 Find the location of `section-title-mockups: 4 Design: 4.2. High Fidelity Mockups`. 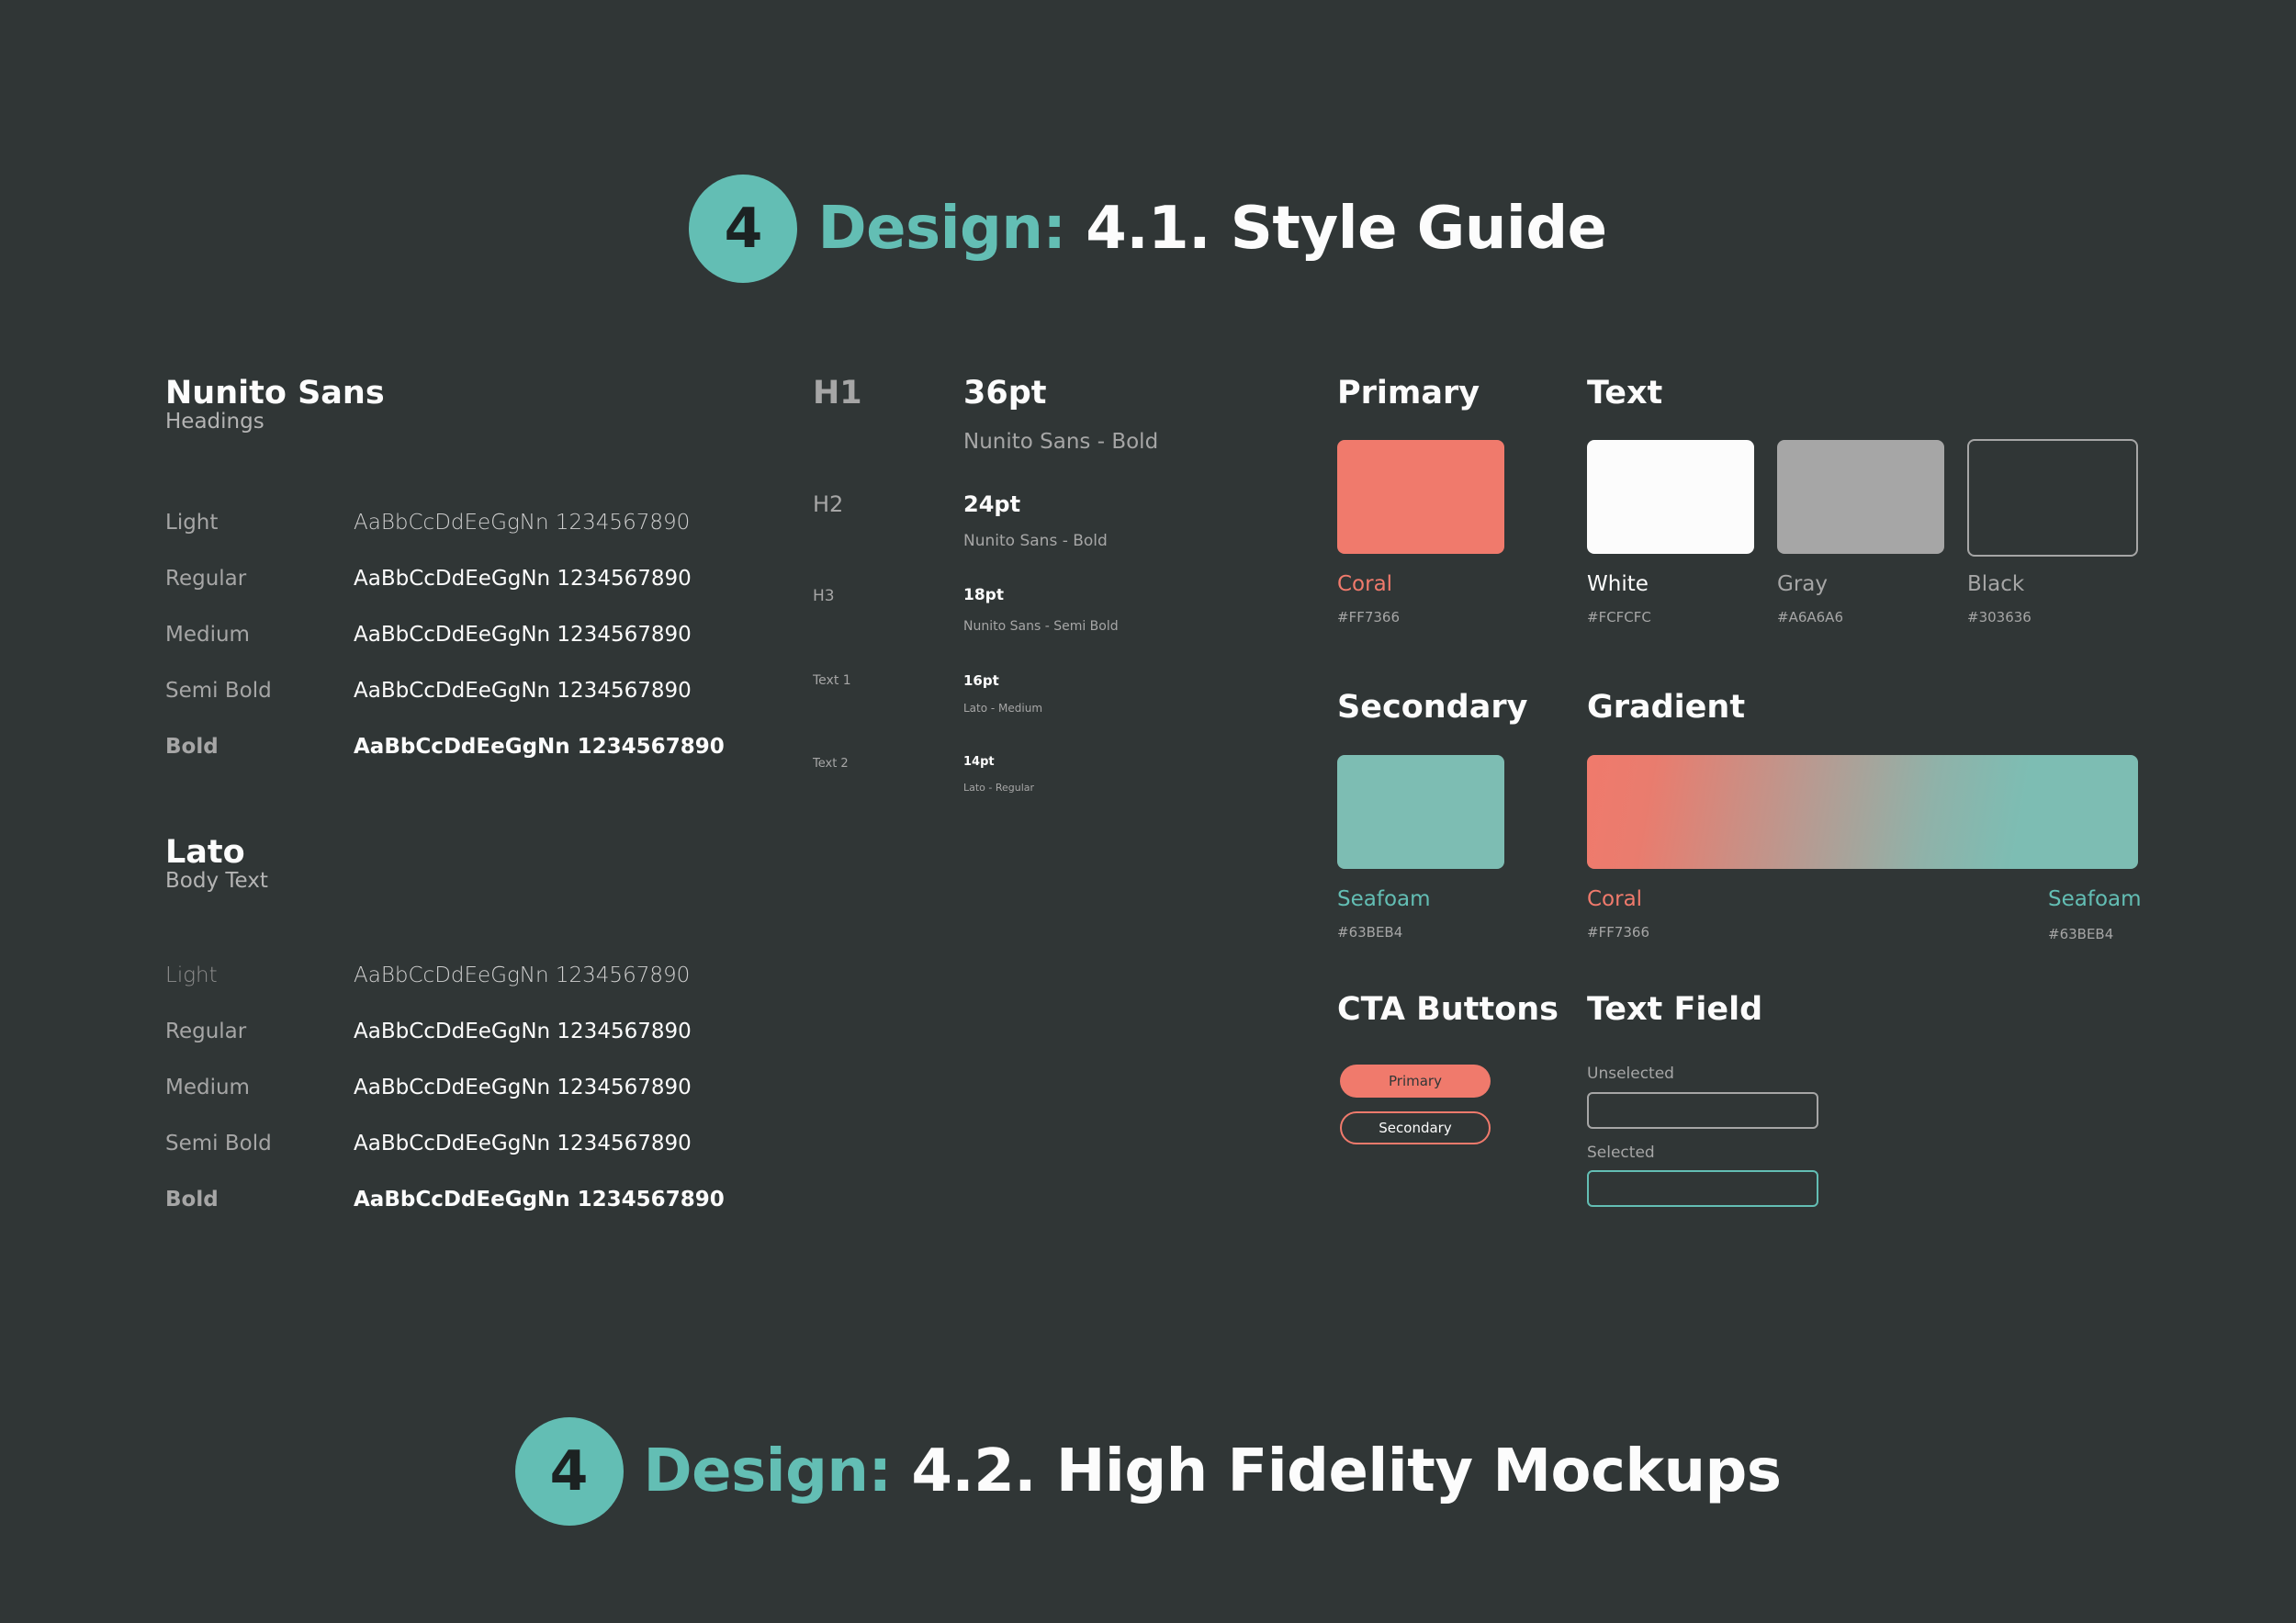

section-title-mockups: 4 Design: 4.2. High Fidelity Mockups is located at coordinates (1148, 1471).